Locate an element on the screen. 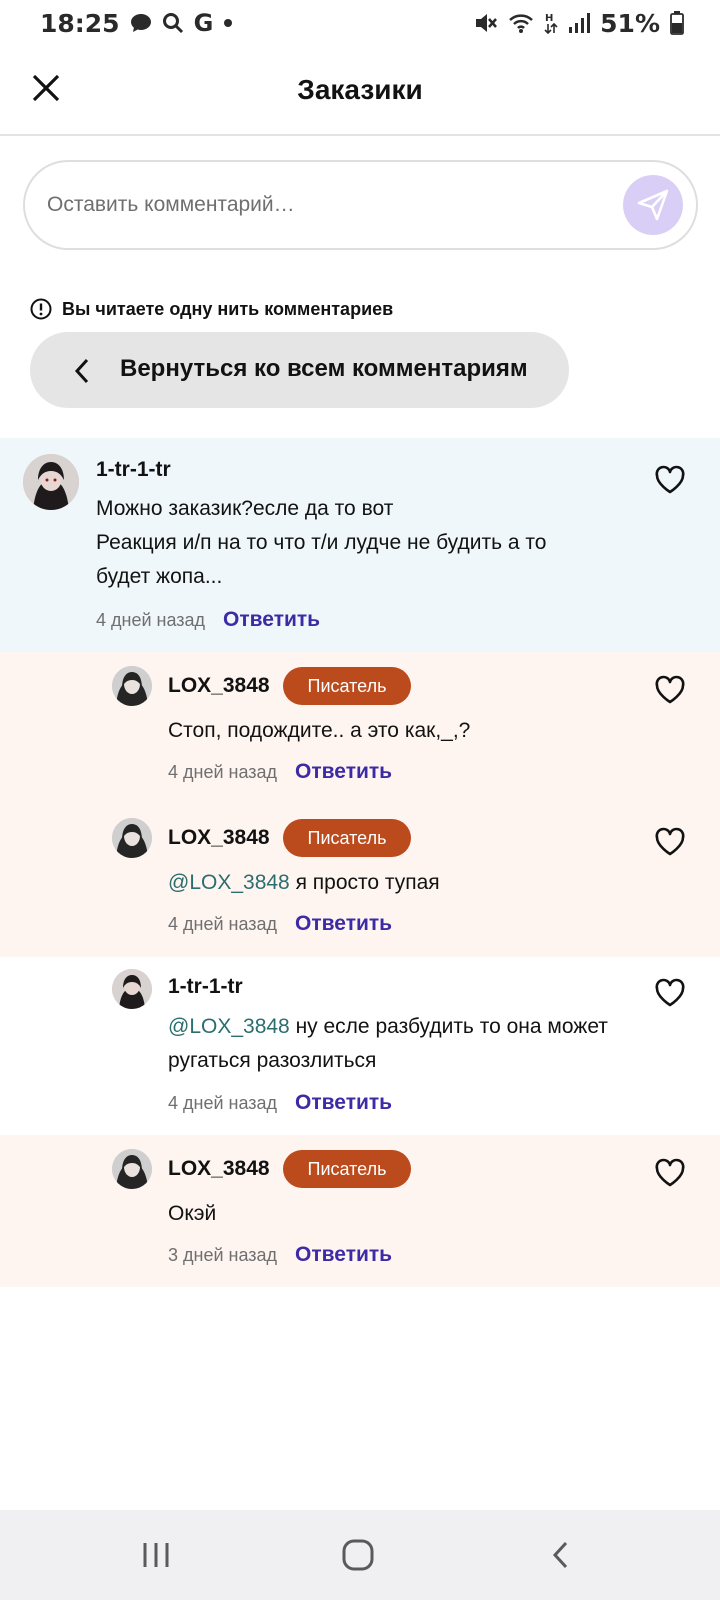 This screenshot has width=720, height=1600. wifi-icon is located at coordinates (521, 23).